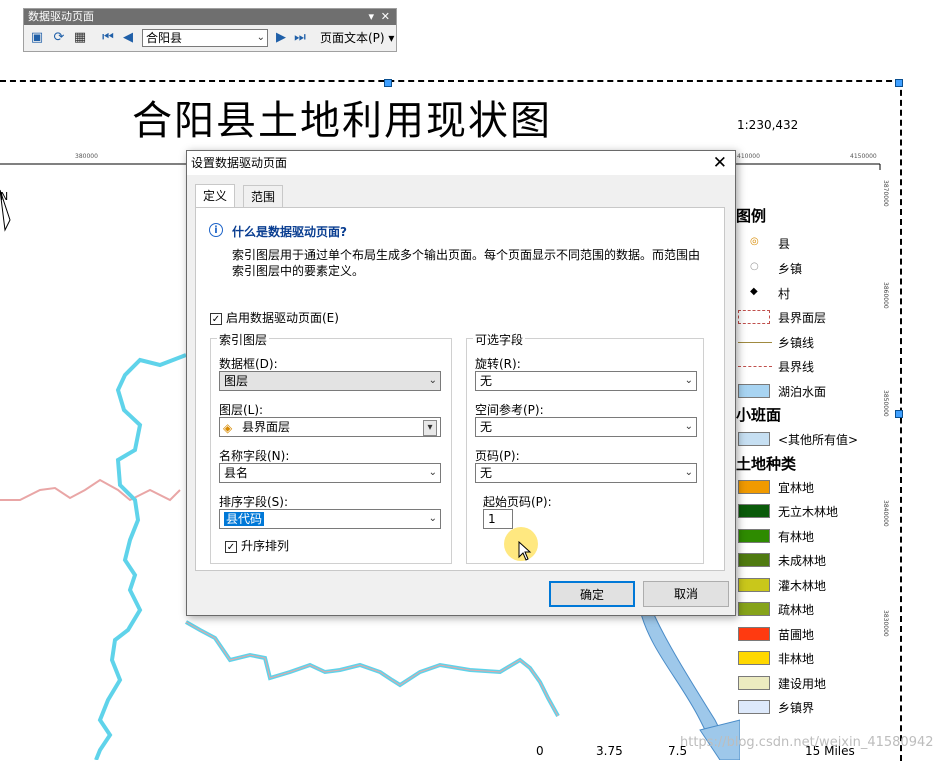 Image resolution: width=934 pixels, height=761 pixels. I want to click on layer-label: 图层(L):, so click(241, 410).